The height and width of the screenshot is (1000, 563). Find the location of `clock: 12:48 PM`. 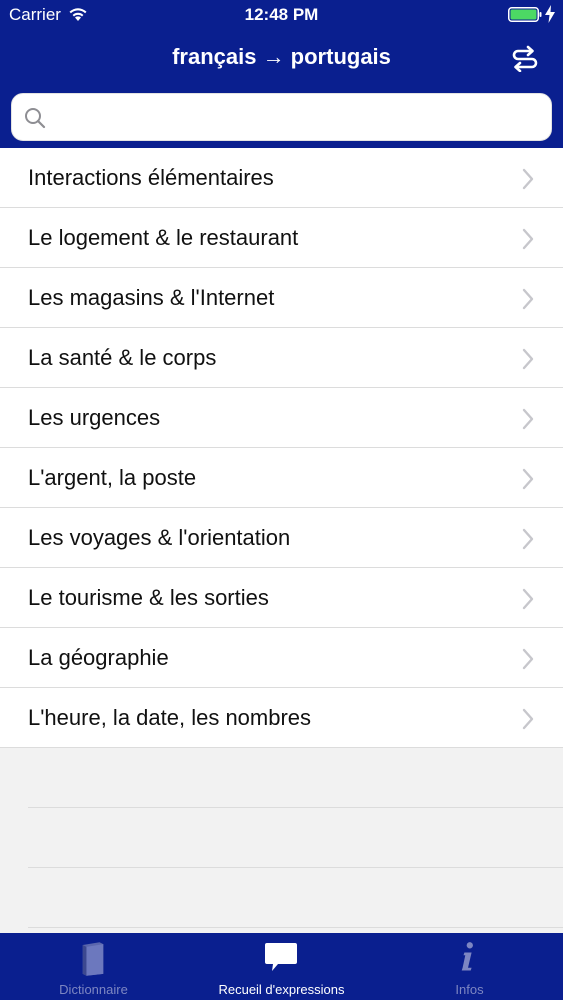

clock: 12:48 PM is located at coordinates (281, 14).